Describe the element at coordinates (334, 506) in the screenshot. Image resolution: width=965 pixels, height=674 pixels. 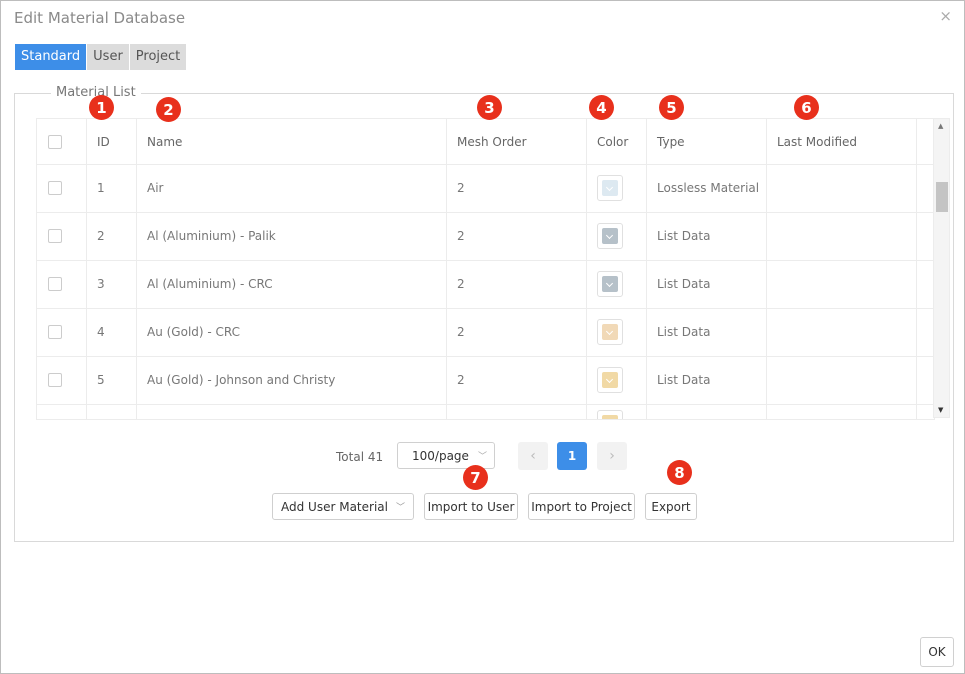
I see `add-user-material-label: Add User Material` at that location.